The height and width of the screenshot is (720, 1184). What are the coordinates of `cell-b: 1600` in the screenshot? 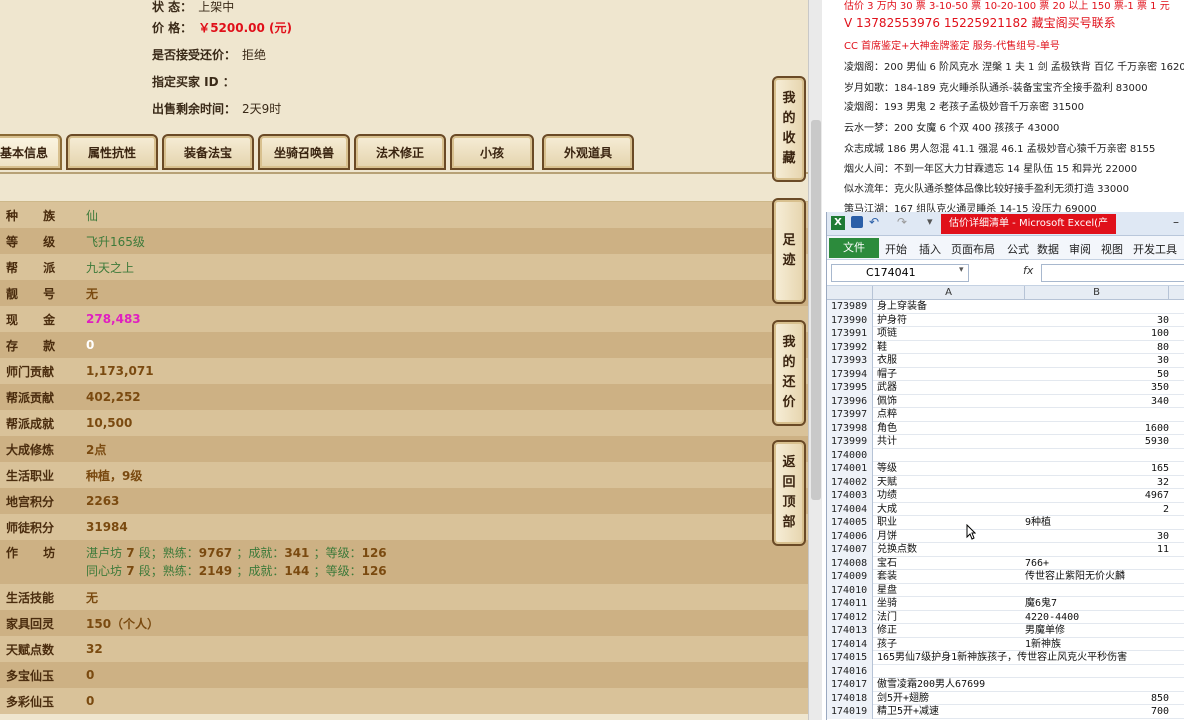 It's located at (1097, 428).